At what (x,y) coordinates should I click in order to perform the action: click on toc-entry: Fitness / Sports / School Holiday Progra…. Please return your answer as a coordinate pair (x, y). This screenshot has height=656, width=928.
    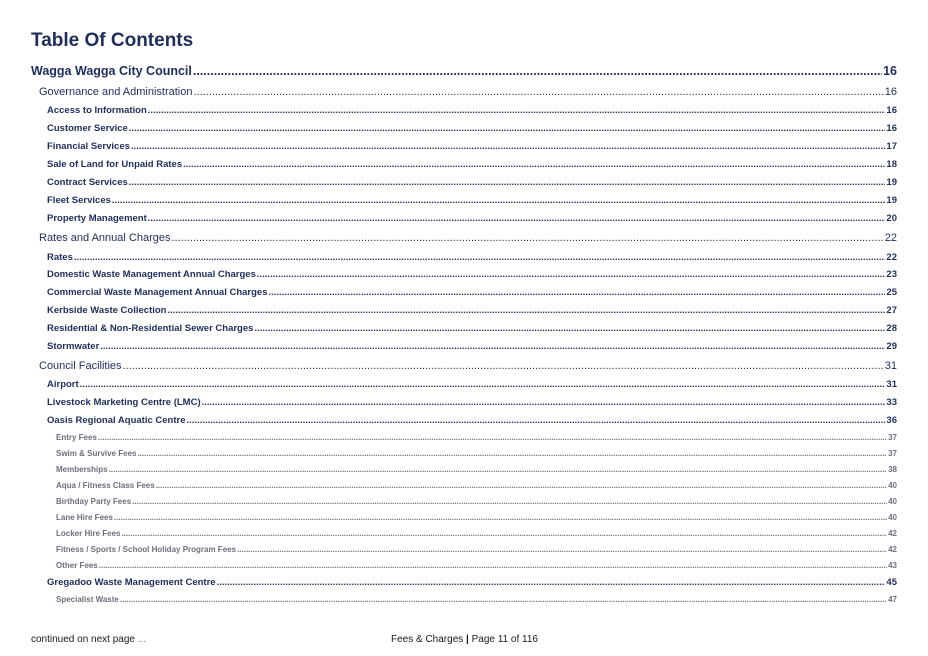
    Looking at the image, I should click on (476, 549).